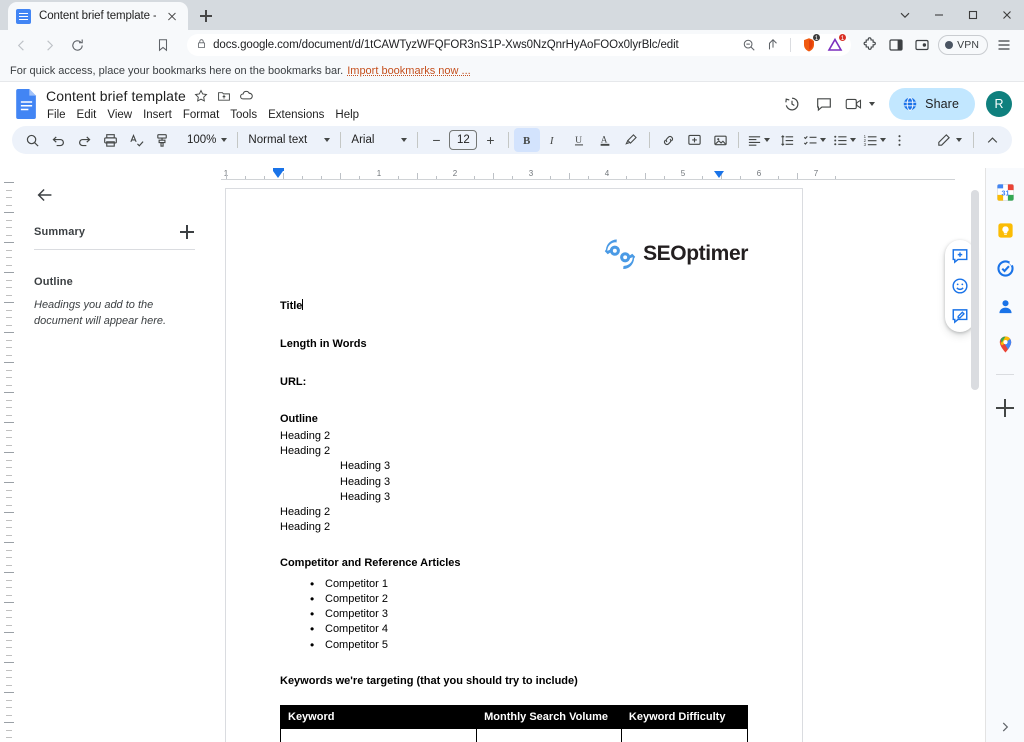  Describe the element at coordinates (49, 45) in the screenshot. I see `forward-arrow-icon` at that location.